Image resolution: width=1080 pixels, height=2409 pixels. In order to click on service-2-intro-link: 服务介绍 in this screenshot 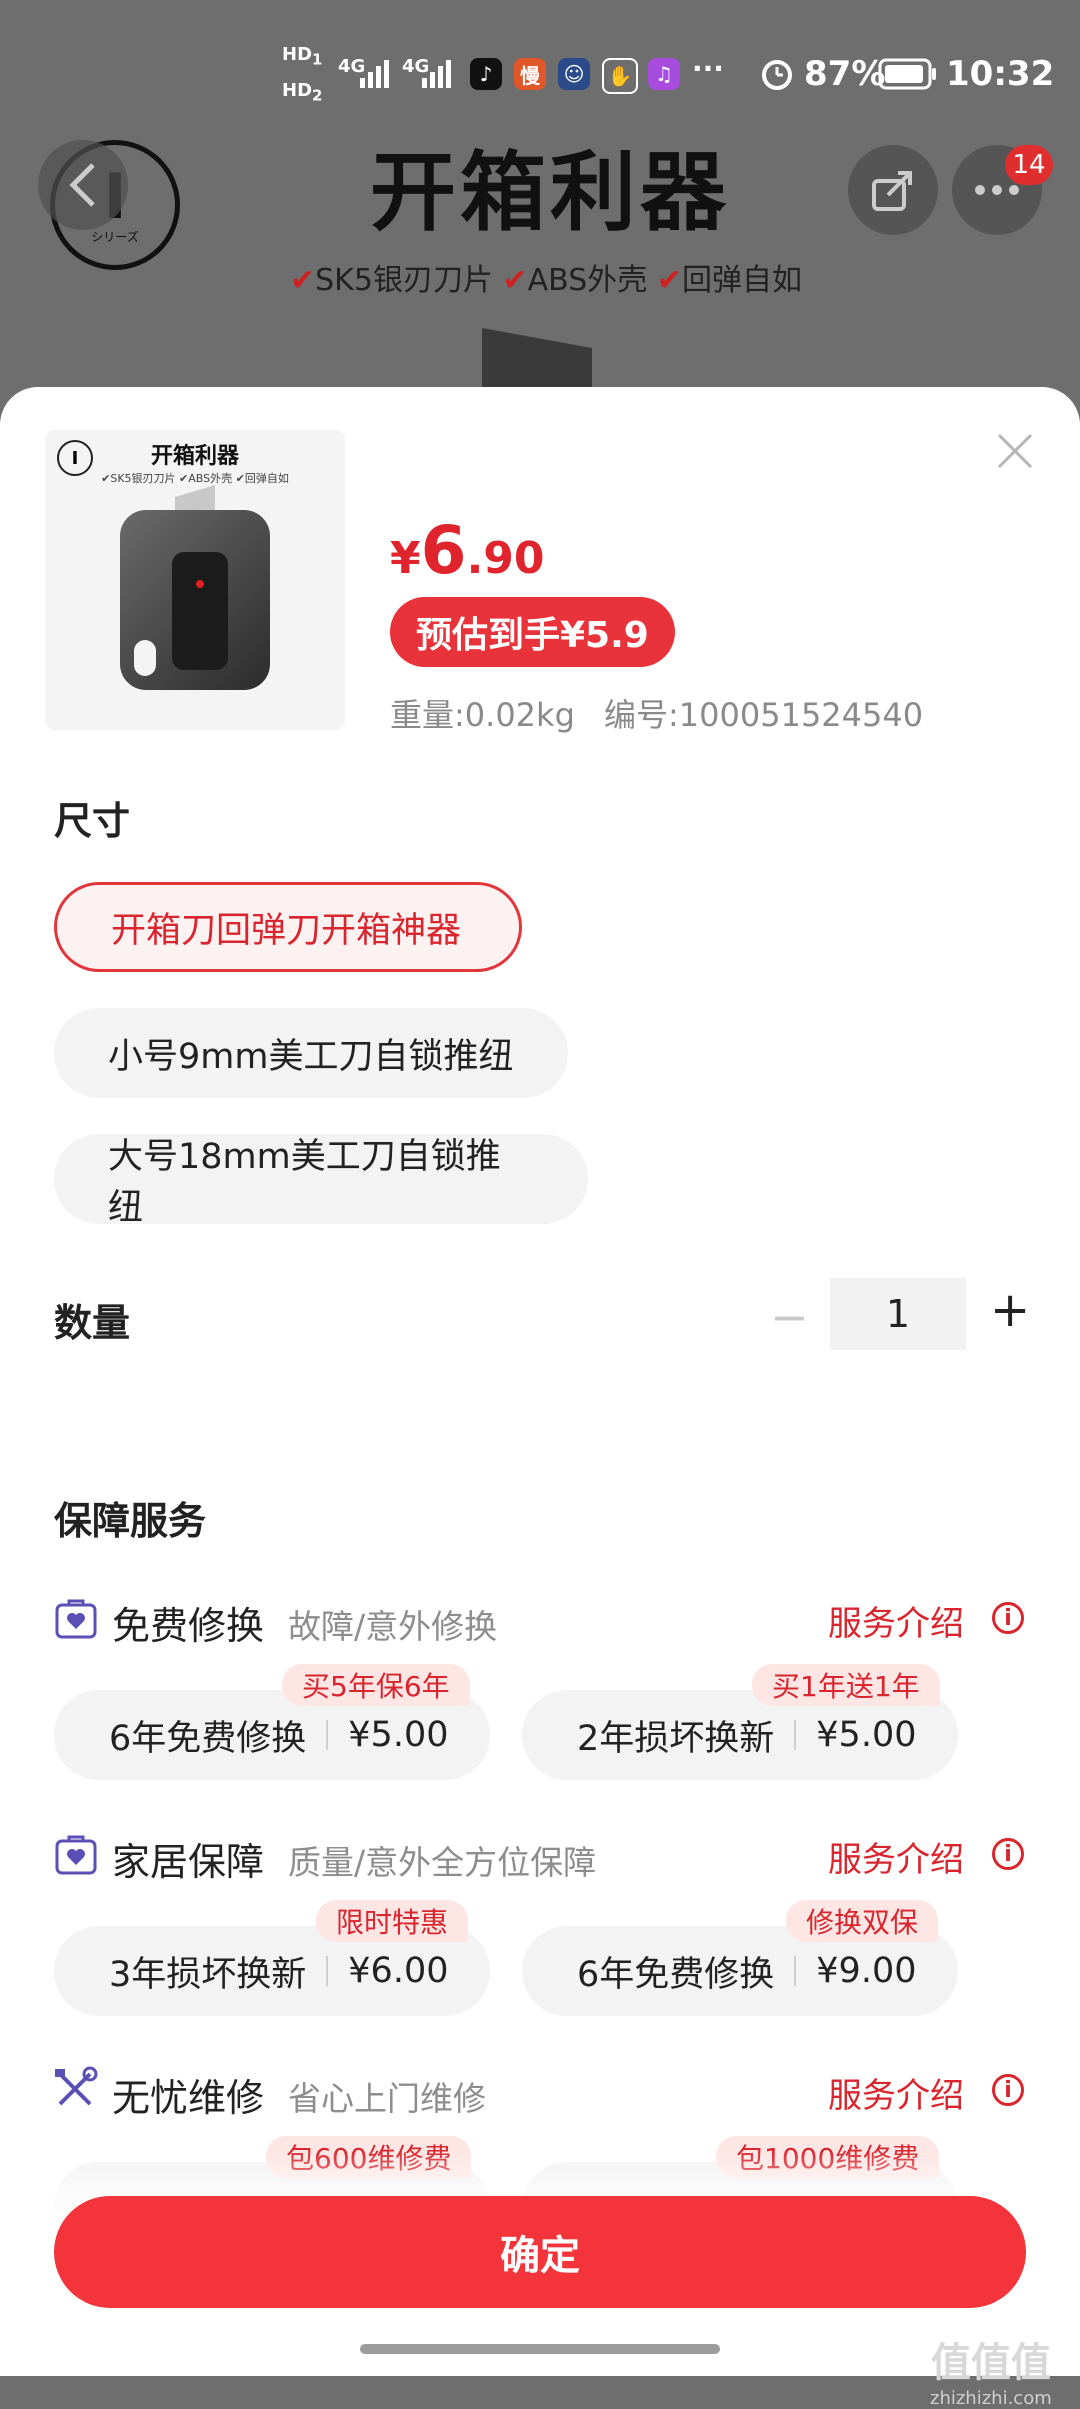, I will do `click(896, 1856)`.